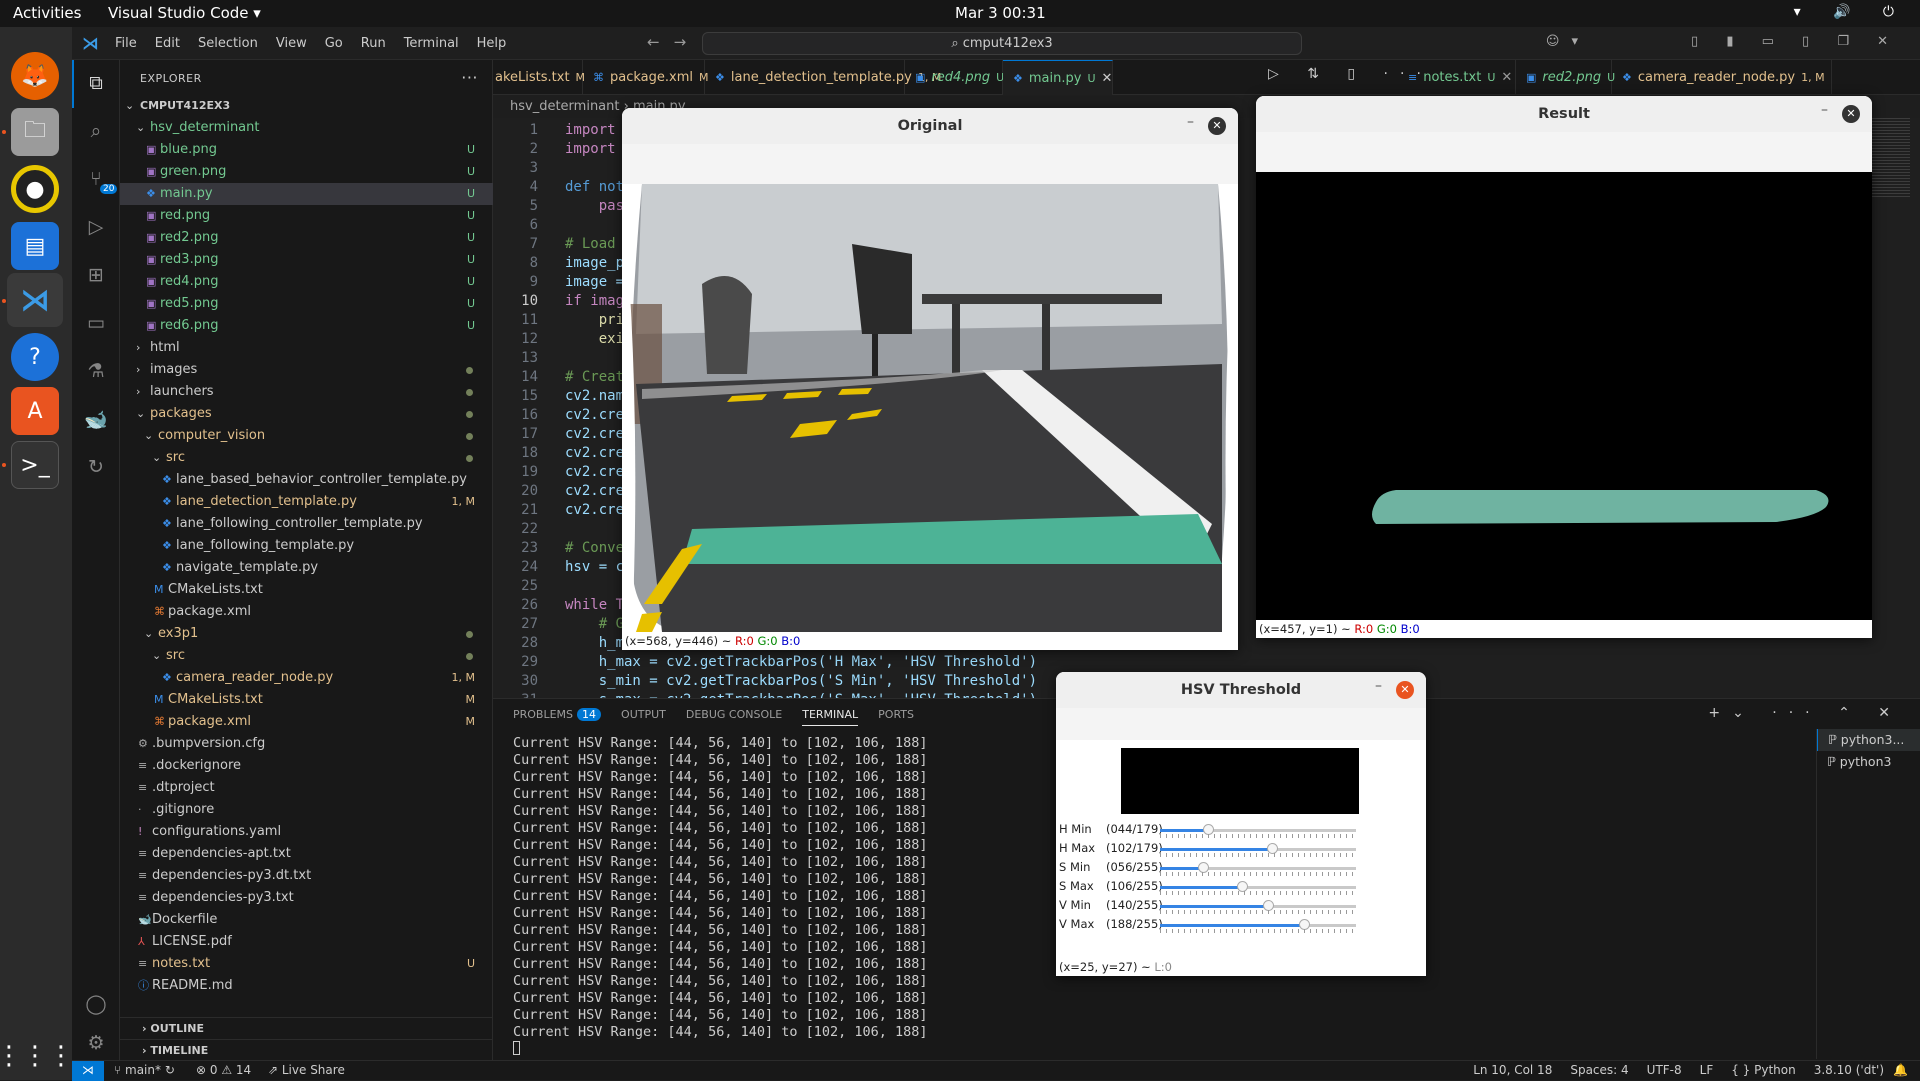 The height and width of the screenshot is (1081, 1920). What do you see at coordinates (96, 228) in the screenshot?
I see `run-debug-icon: ▷` at bounding box center [96, 228].